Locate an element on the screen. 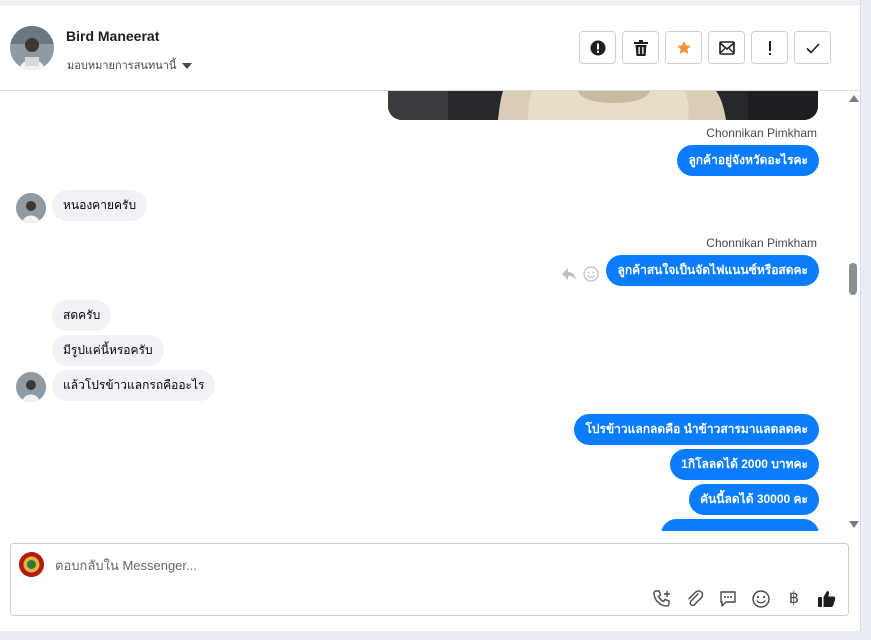 This screenshot has width=871, height=640. outgoing-message-partial is located at coordinates (740, 525).